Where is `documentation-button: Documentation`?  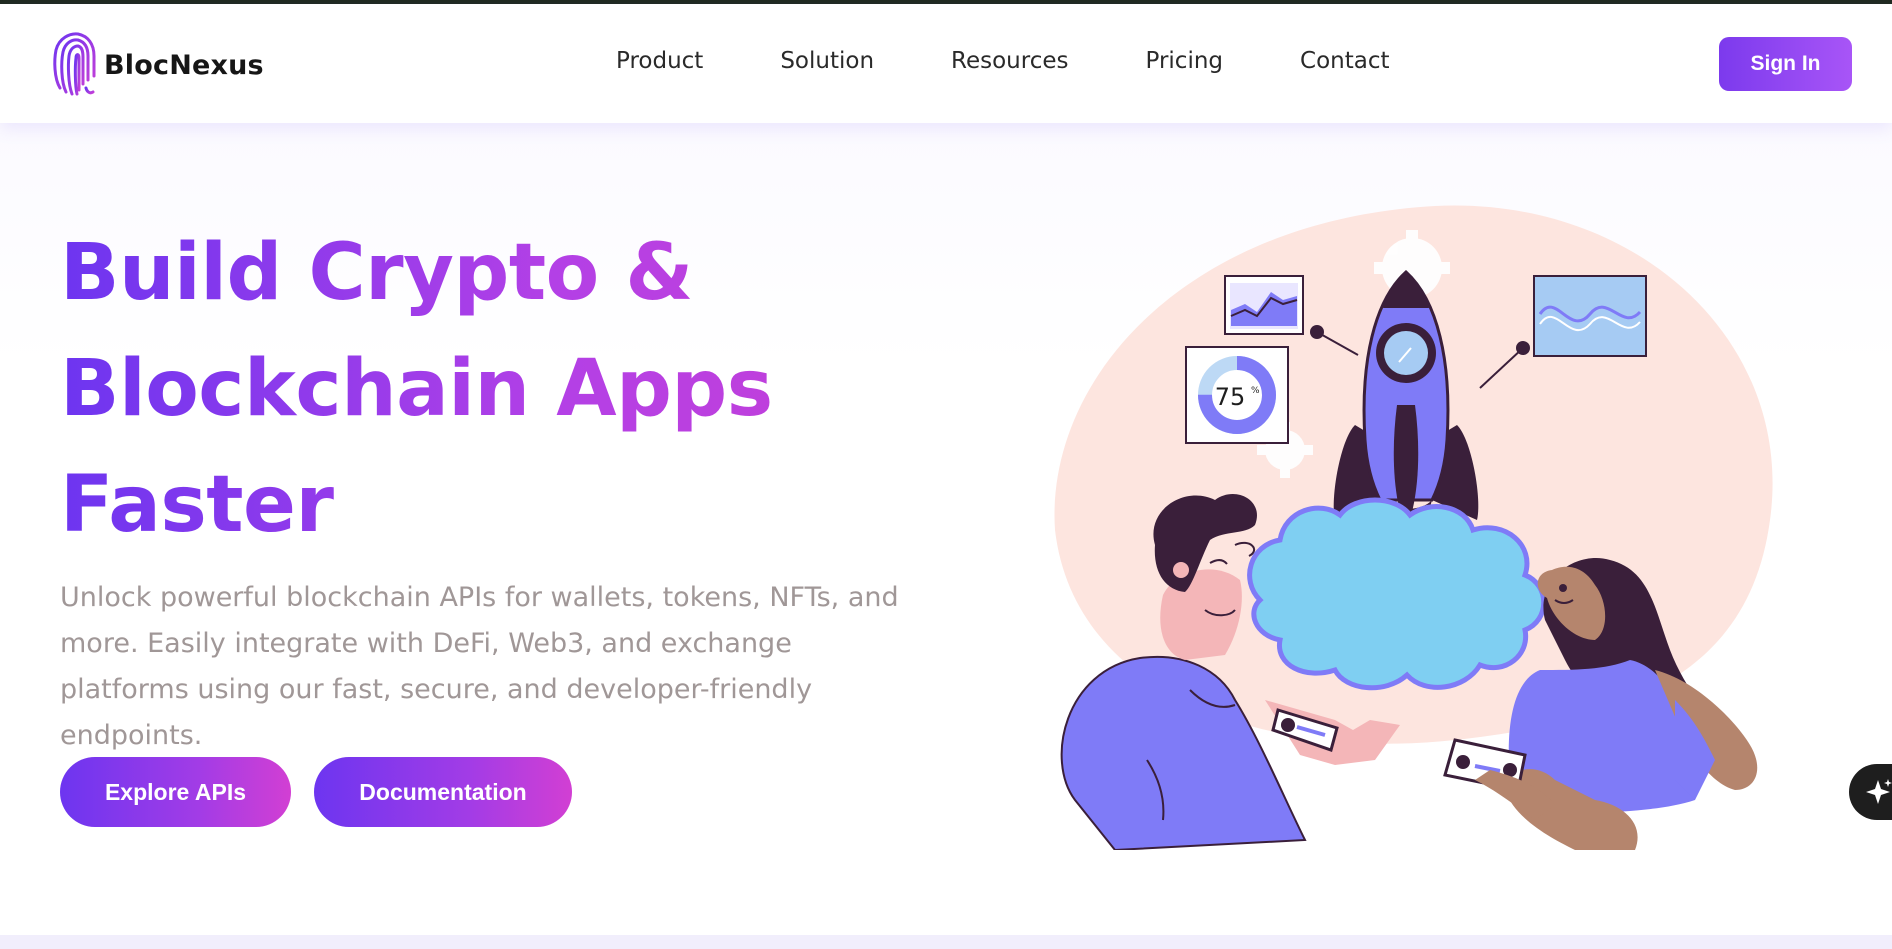
documentation-button: Documentation is located at coordinates (443, 792).